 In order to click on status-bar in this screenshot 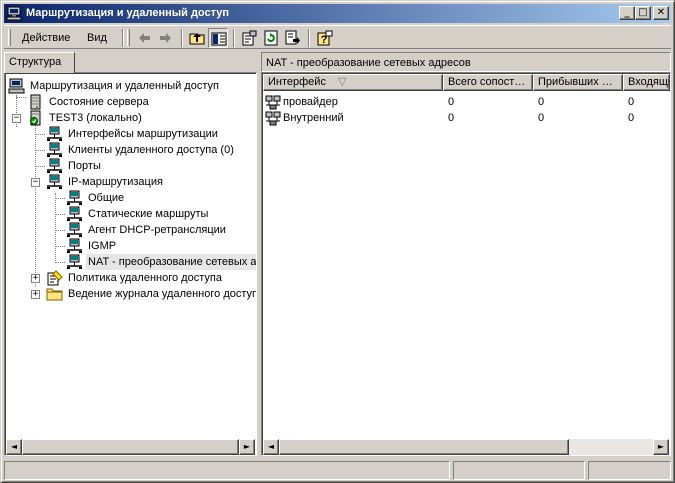, I will do `click(337, 470)`.